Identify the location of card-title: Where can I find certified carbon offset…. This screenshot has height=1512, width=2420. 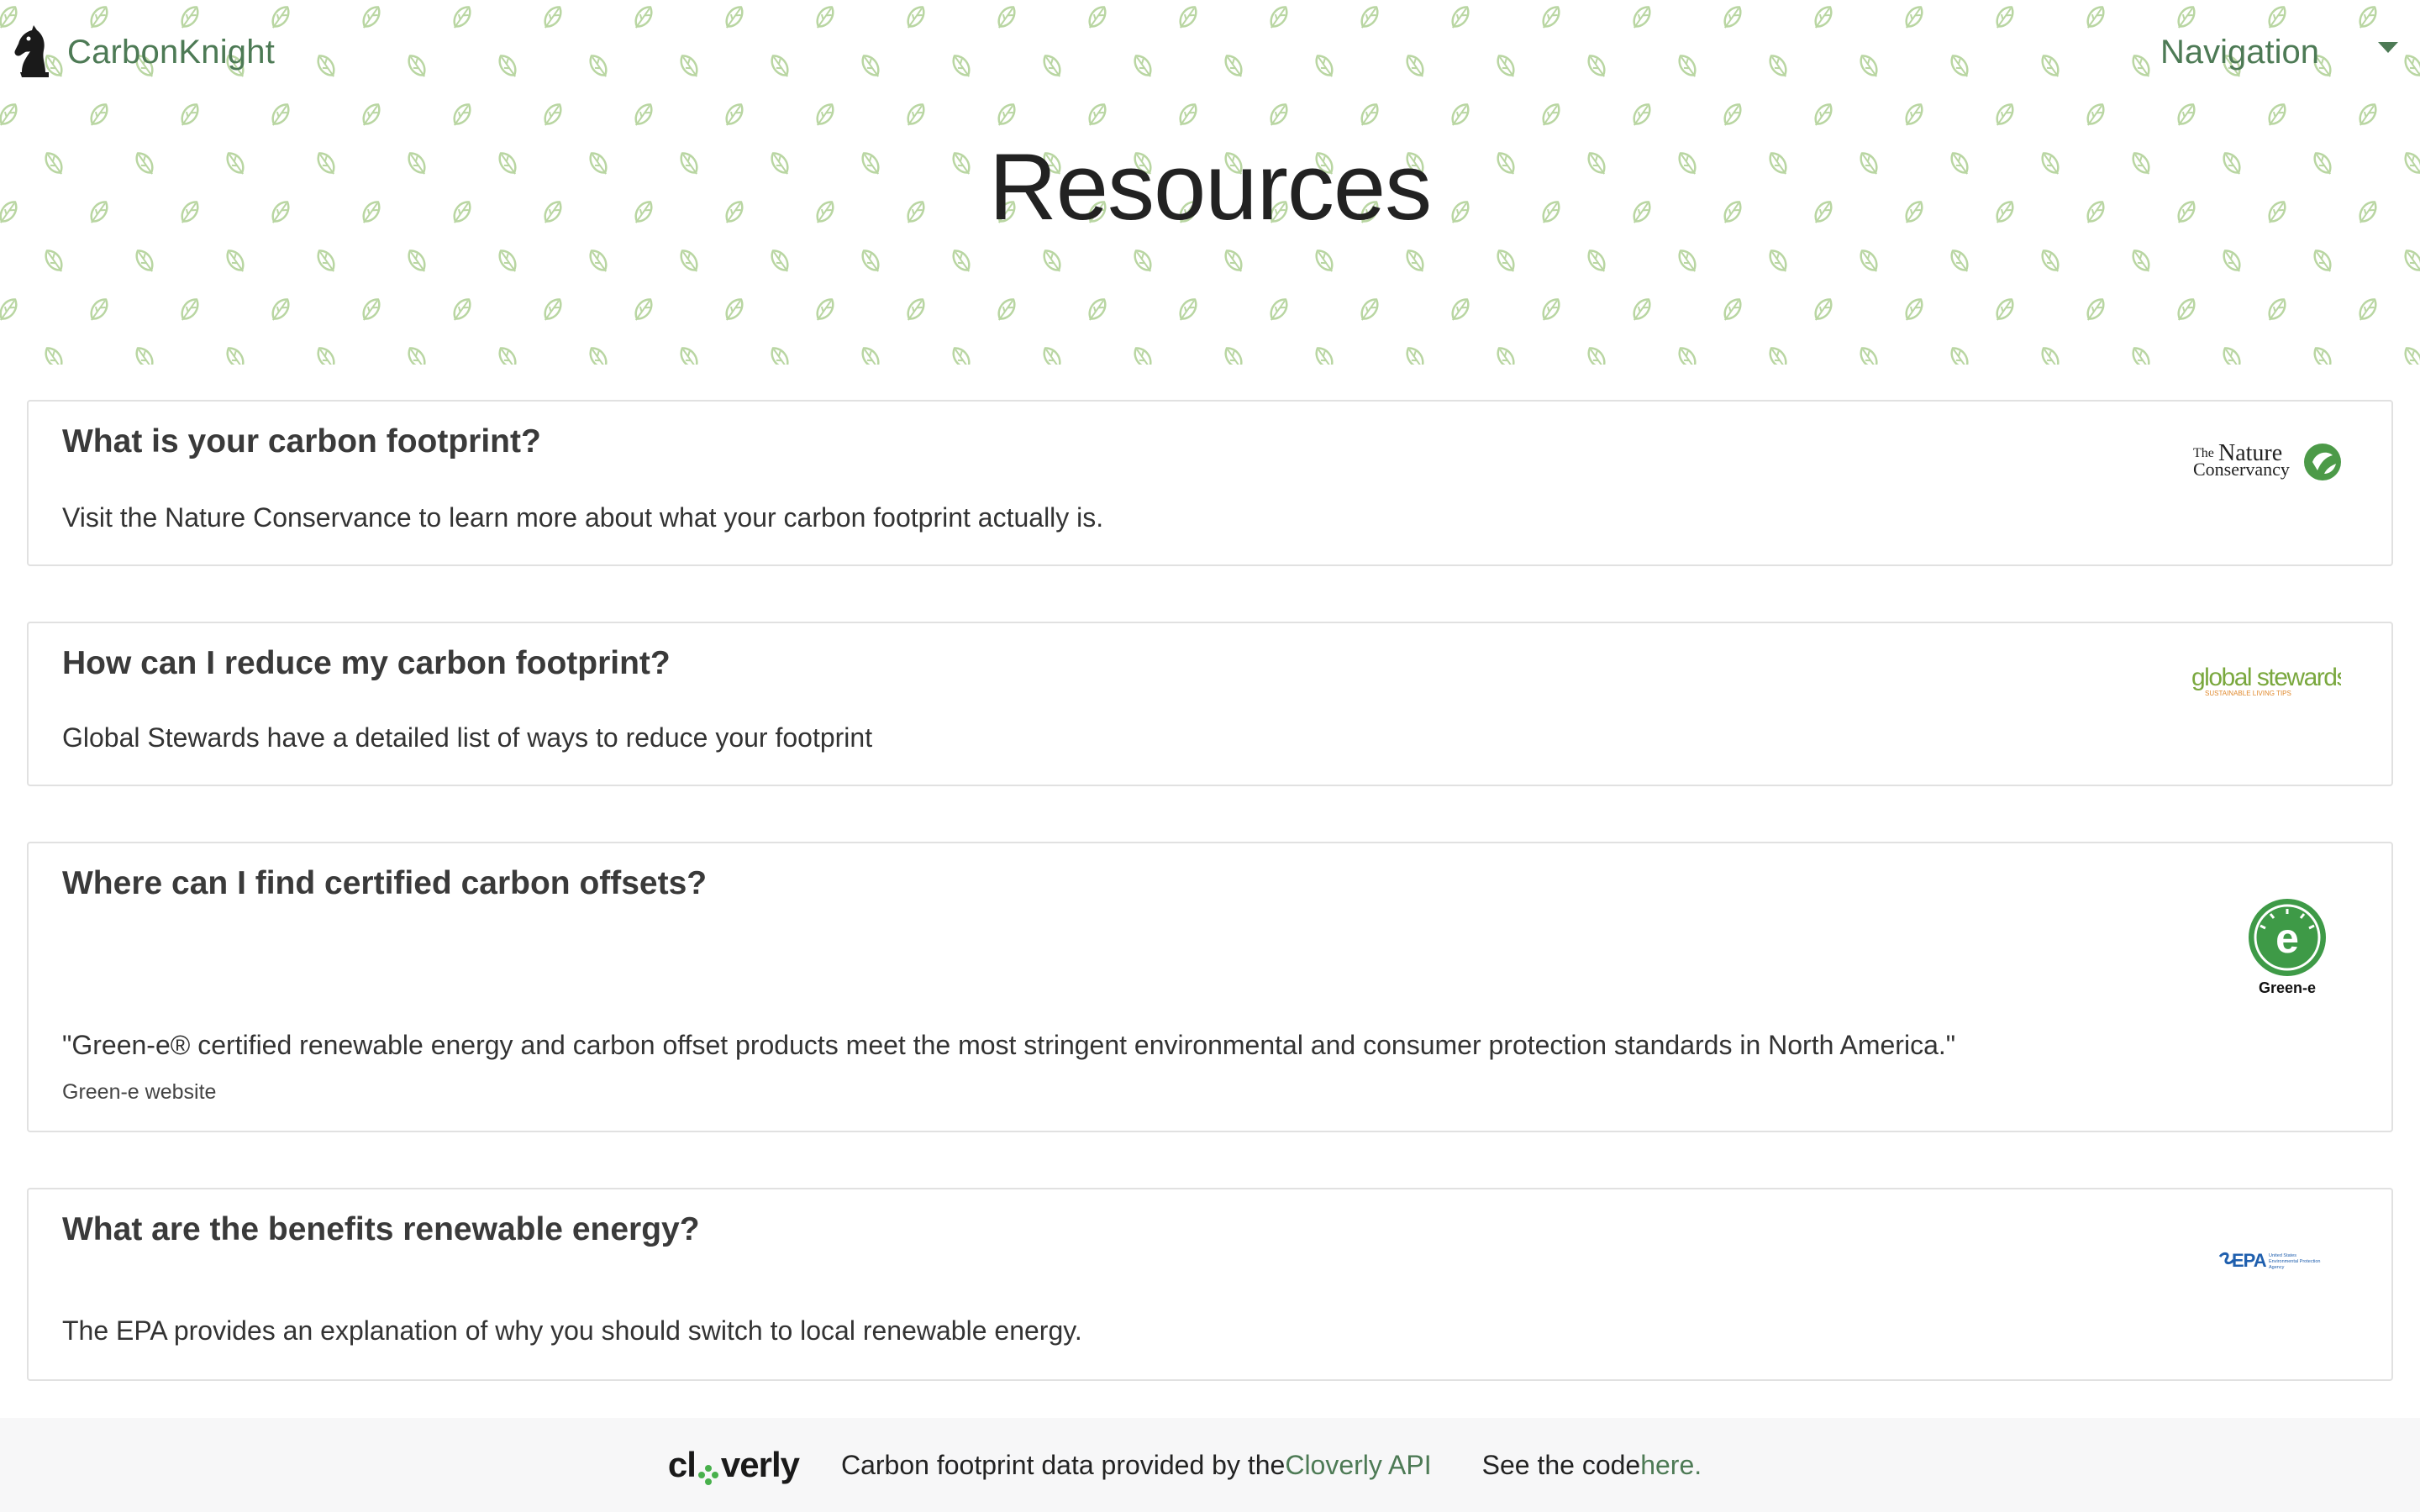
(385, 883).